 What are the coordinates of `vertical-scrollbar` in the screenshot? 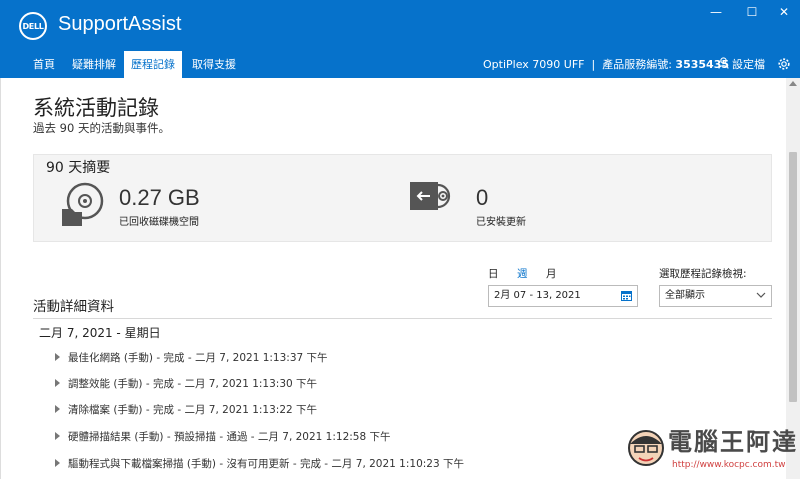 It's located at (793, 278).